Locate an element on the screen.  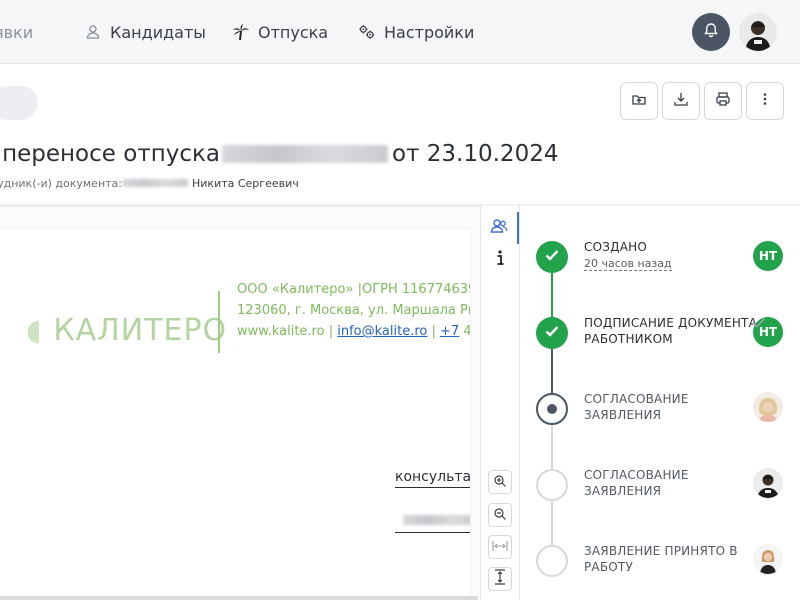
zoom-out-icon is located at coordinates (500, 515).